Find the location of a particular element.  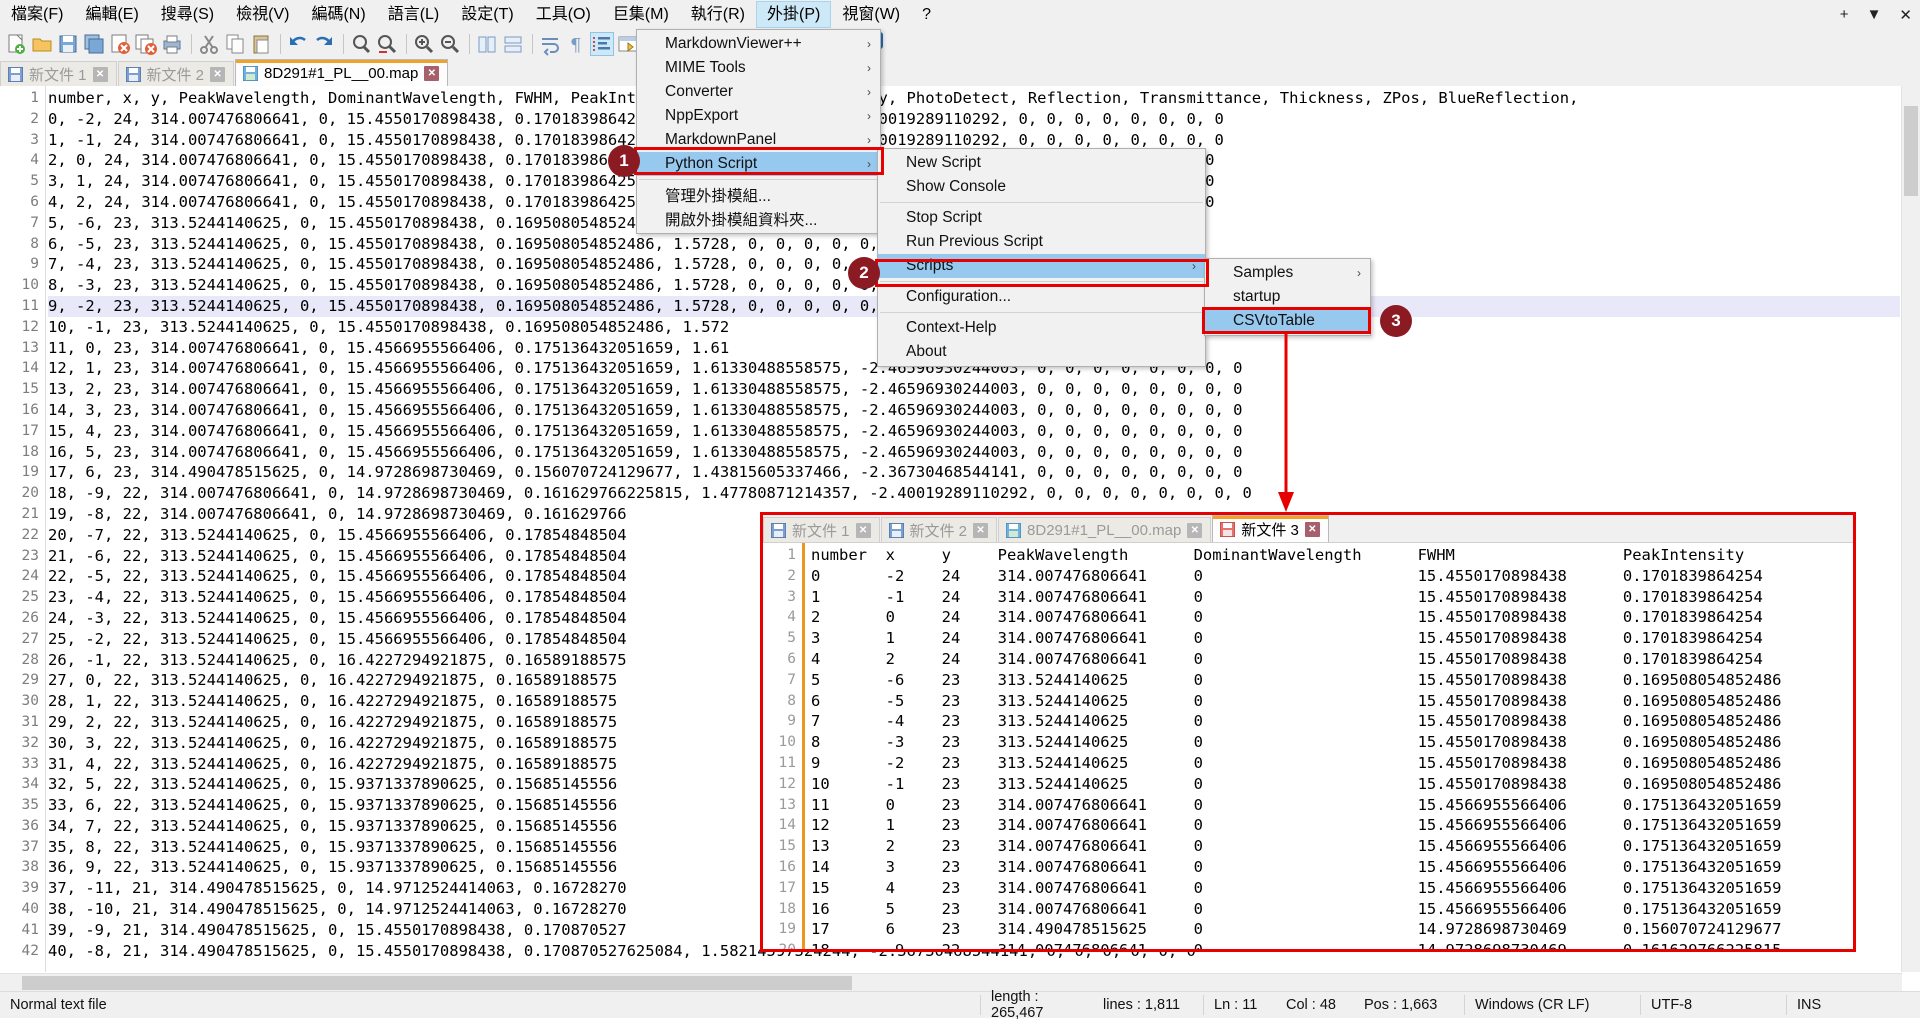

menuitem-samples: Samples › is located at coordinates (1287, 273).